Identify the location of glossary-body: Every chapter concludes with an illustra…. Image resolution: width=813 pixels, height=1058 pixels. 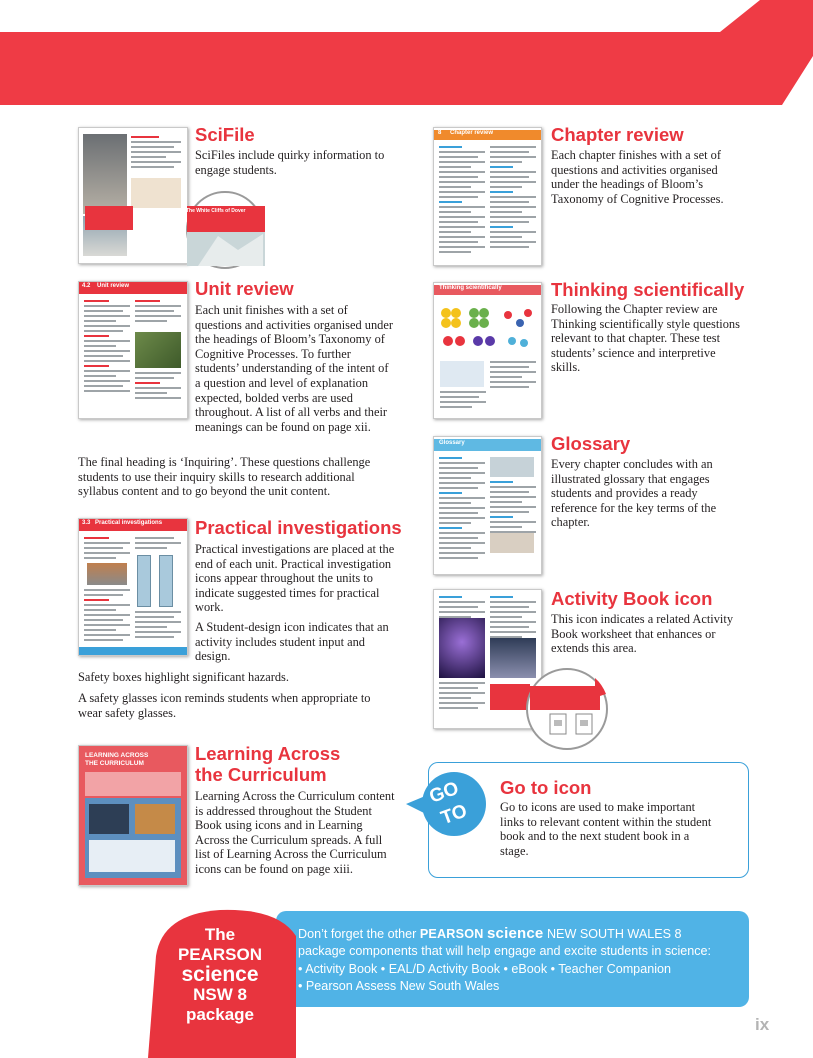
(634, 493).